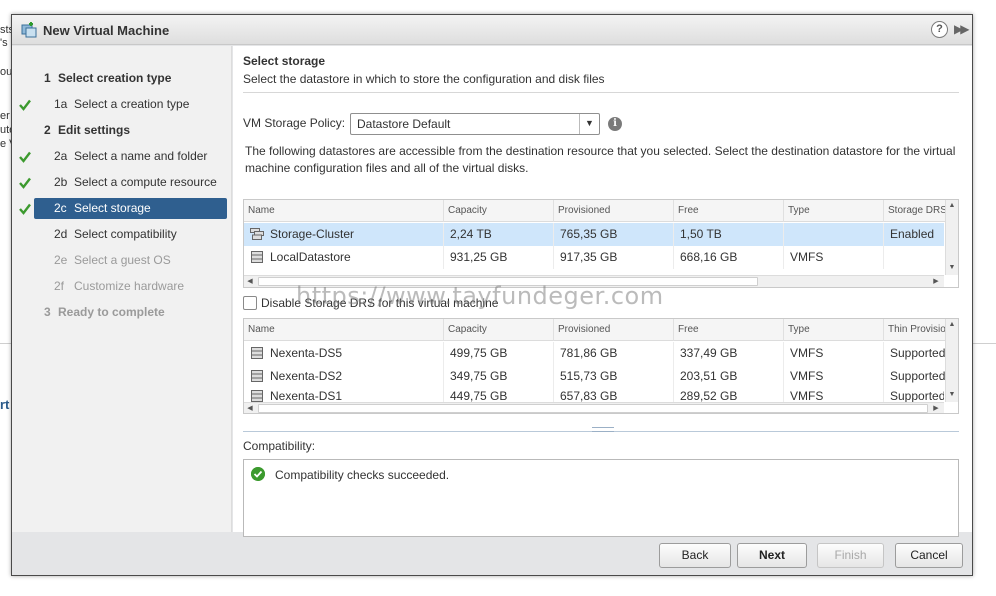  What do you see at coordinates (614, 234) in the screenshot?
I see `cell-provisioned: 765,35 GB` at bounding box center [614, 234].